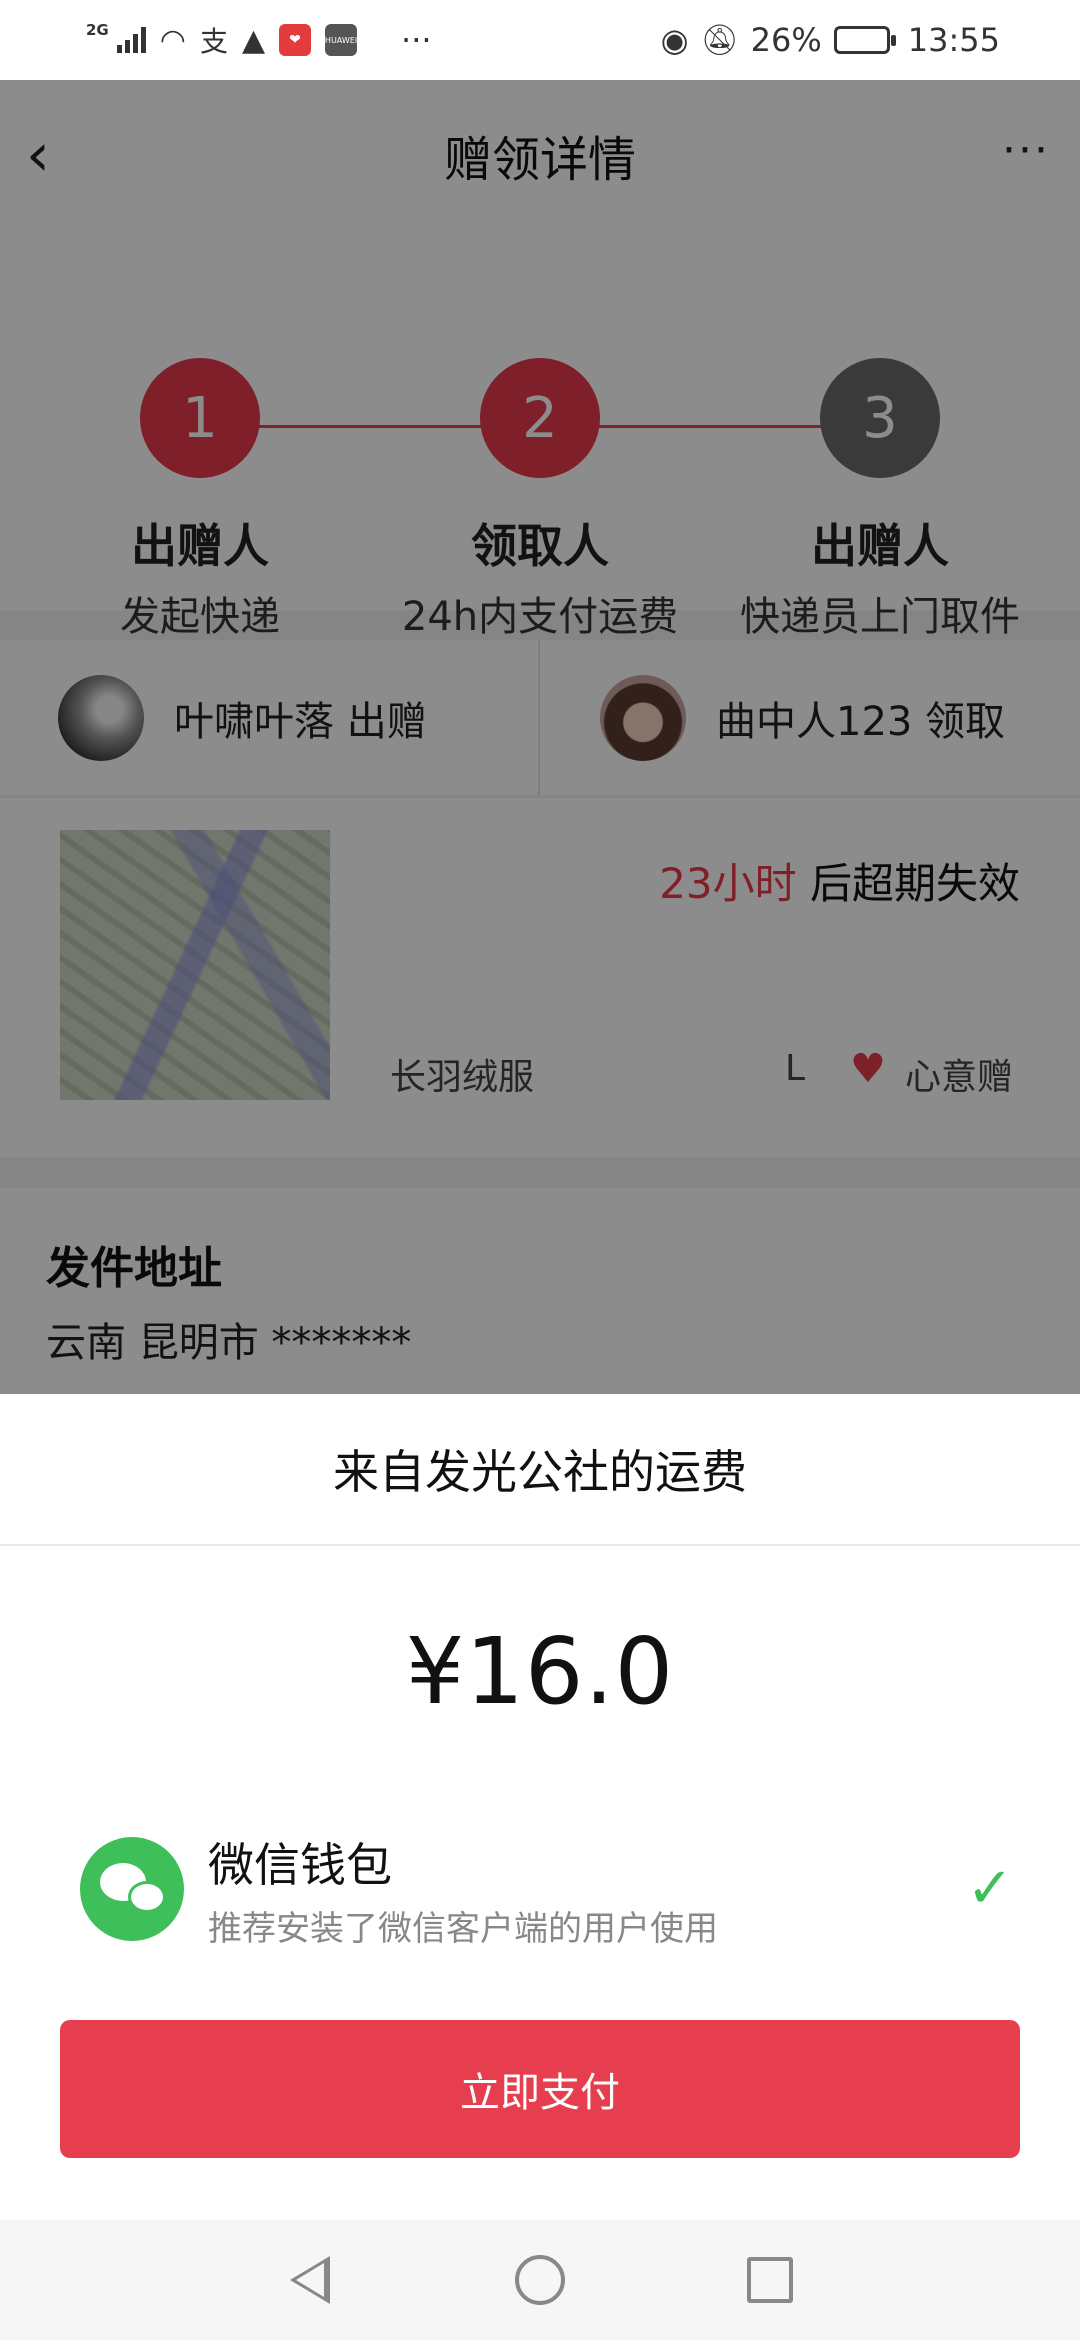  What do you see at coordinates (540, 2089) in the screenshot?
I see `pay-now-button: 立即支付` at bounding box center [540, 2089].